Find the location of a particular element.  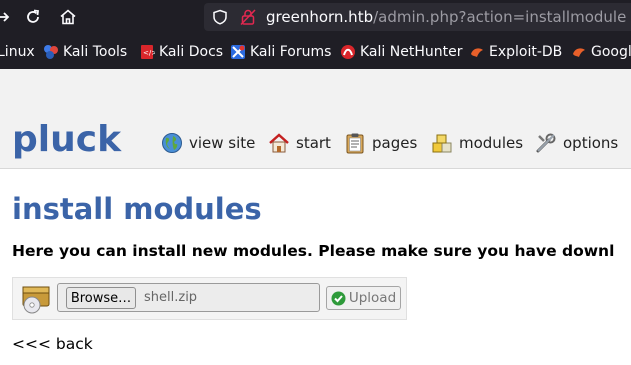

bookmark-label: Google is located at coordinates (611, 52).